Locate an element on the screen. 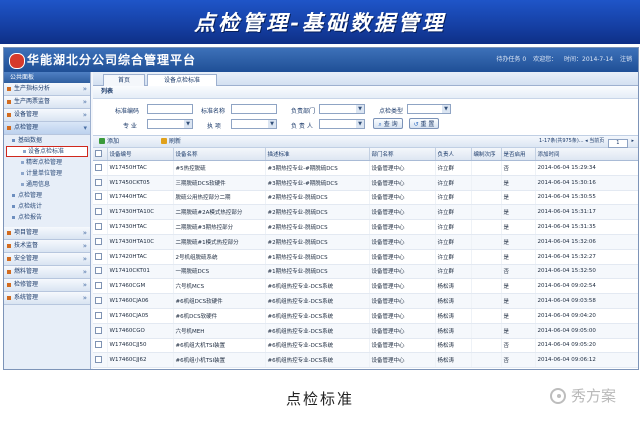 This screenshot has width=640, height=425. add-button: 添加 is located at coordinates (109, 141).